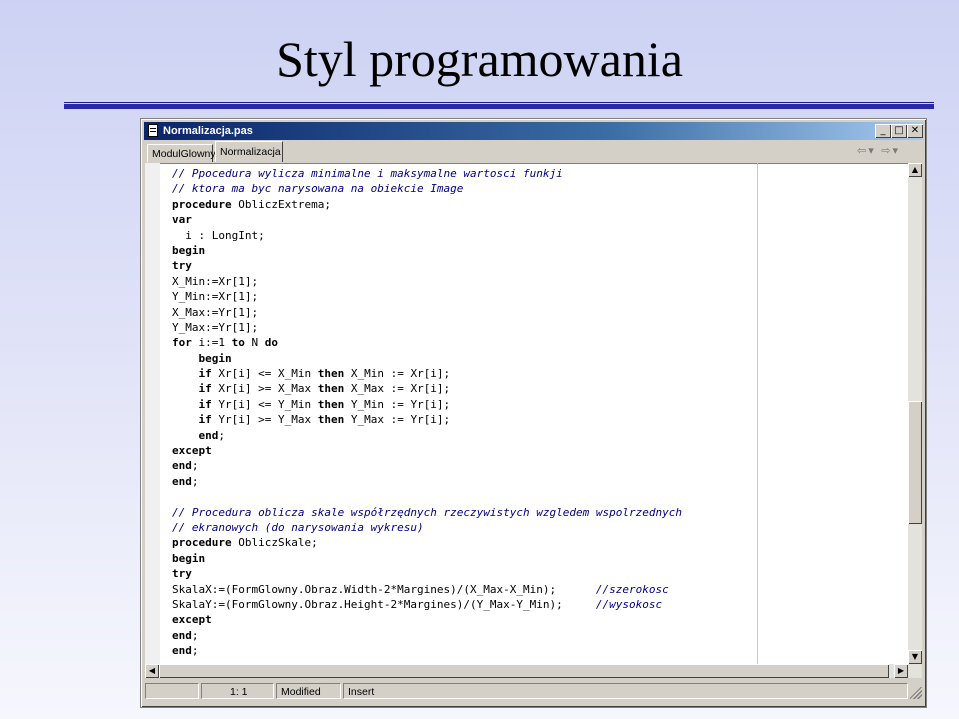 The image size is (959, 719). I want to click on code-line: procedure ObliczExtrema;, so click(251, 204).